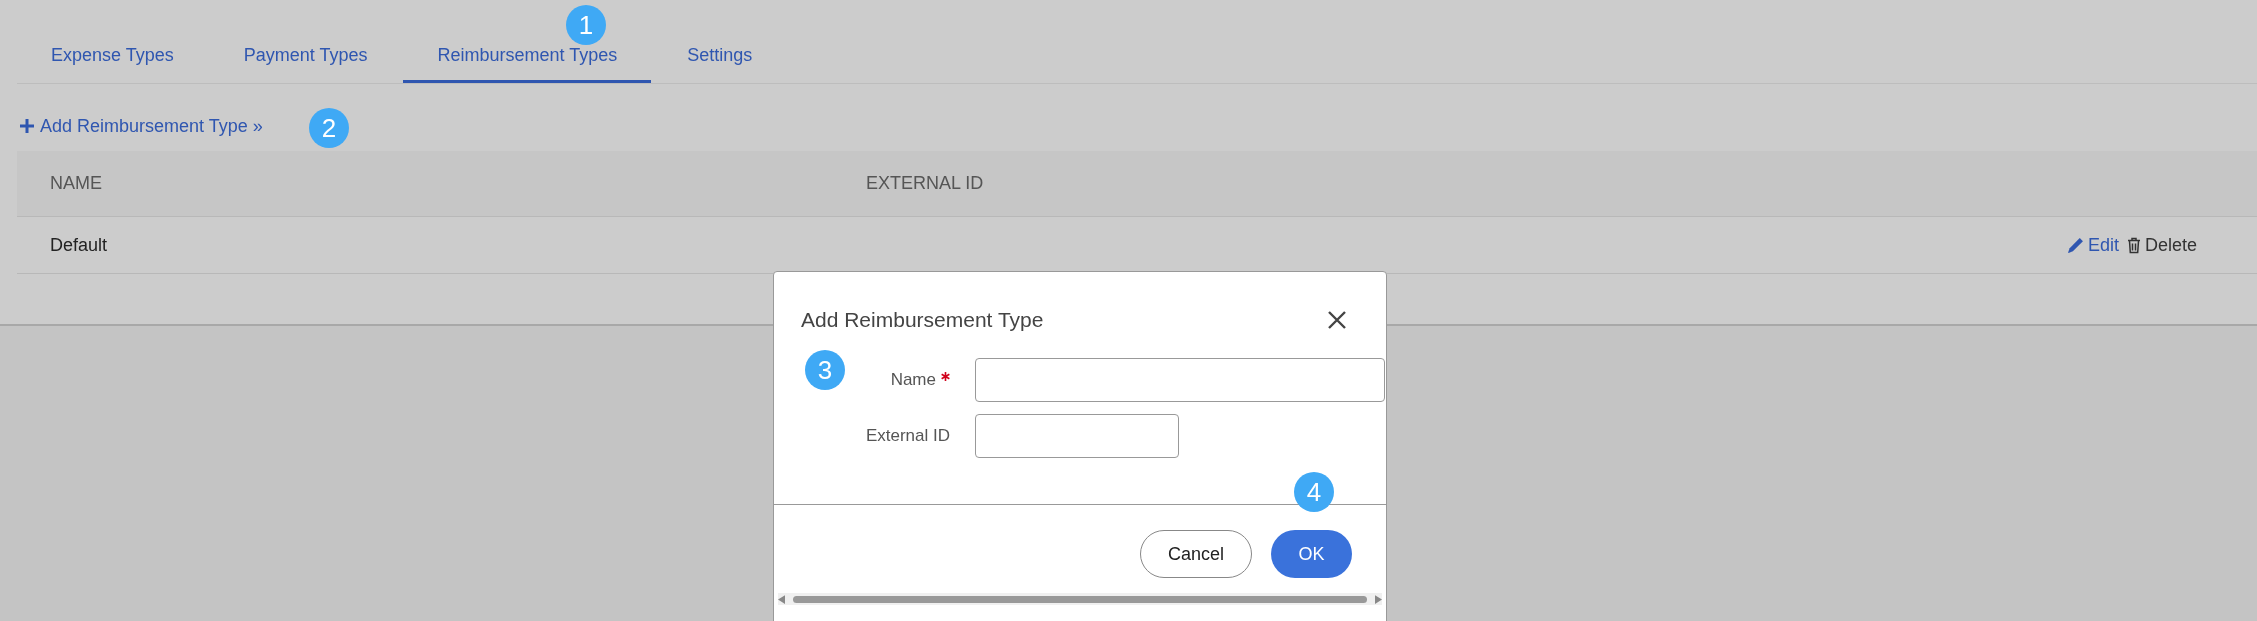 The width and height of the screenshot is (2257, 621). Describe the element at coordinates (76, 183) in the screenshot. I see `column-header: NAME` at that location.